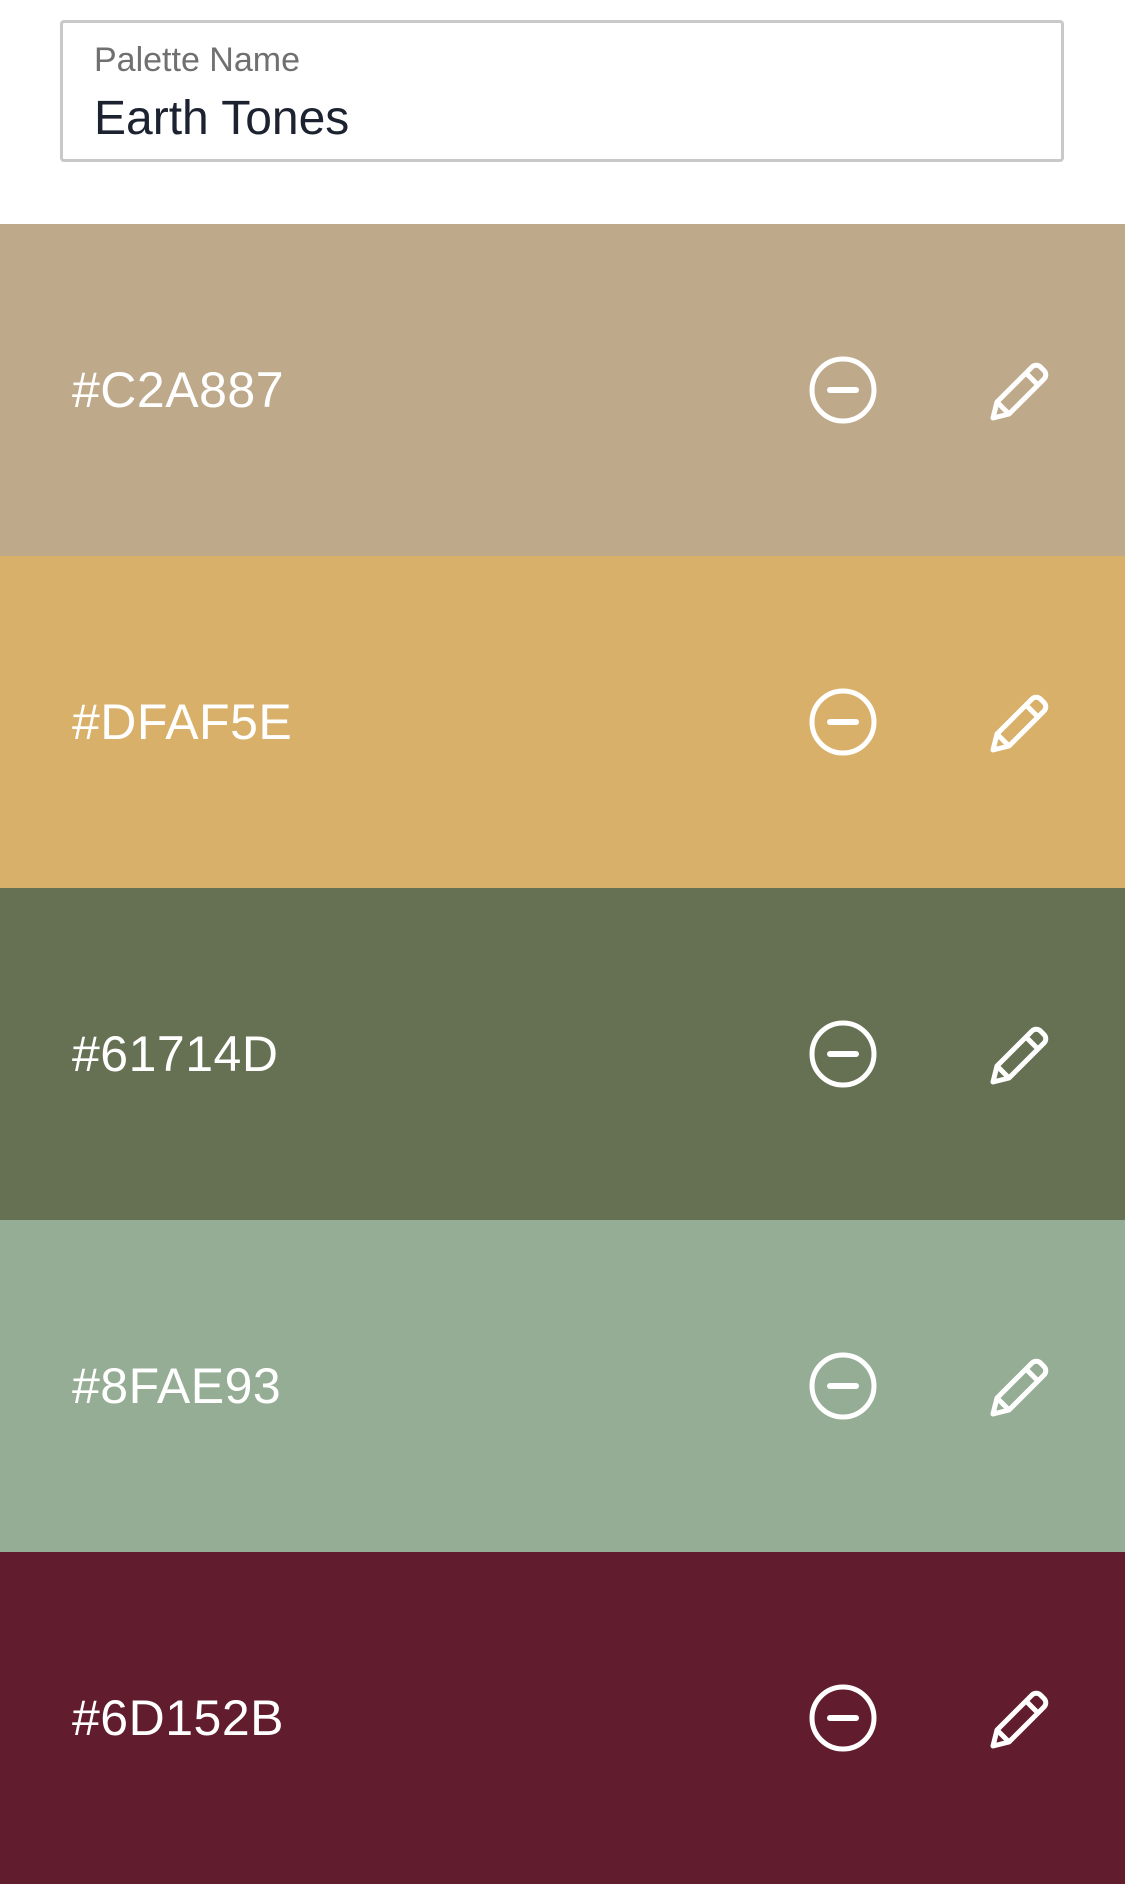  What do you see at coordinates (182, 722) in the screenshot?
I see `swatch-hex-label: #DFAF5E` at bounding box center [182, 722].